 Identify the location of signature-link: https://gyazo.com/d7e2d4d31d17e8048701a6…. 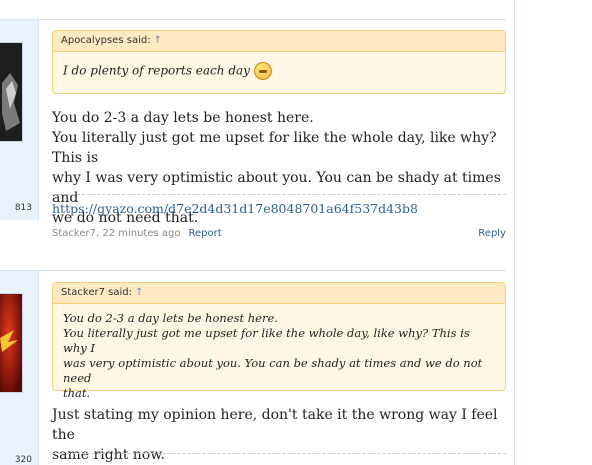
(235, 208).